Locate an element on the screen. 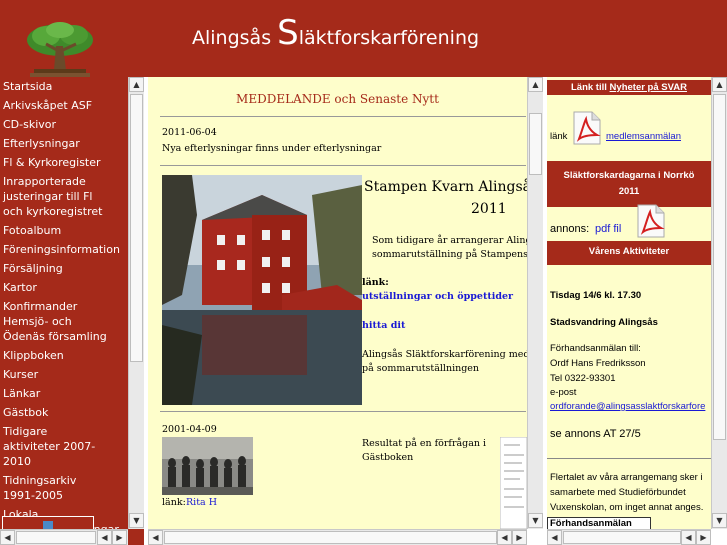 The image size is (727, 545). prereg-label: Förhandsanmälan till: is located at coordinates (595, 348).